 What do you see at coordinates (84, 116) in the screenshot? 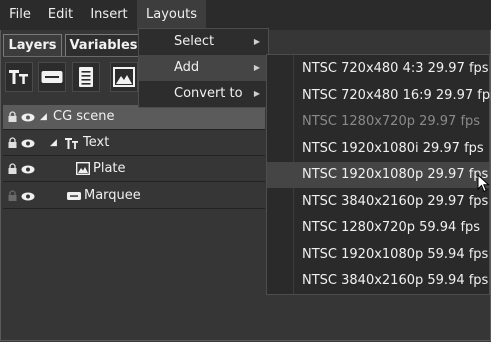
I see `tree-row-label: CG scene` at bounding box center [84, 116].